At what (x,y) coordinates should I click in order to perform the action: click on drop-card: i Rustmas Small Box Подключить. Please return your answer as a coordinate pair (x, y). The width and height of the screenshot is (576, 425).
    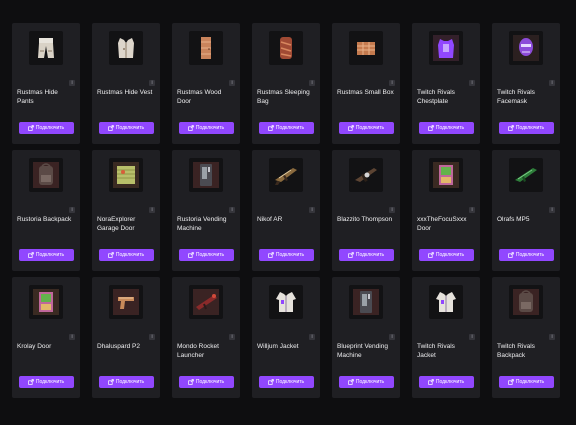
    Looking at the image, I should click on (366, 83).